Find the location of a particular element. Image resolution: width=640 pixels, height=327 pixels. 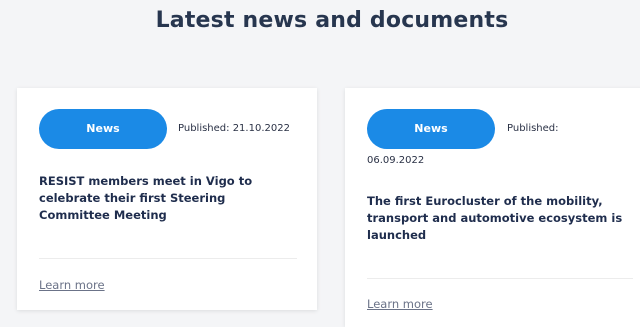

published-label: Published: is located at coordinates (533, 128).